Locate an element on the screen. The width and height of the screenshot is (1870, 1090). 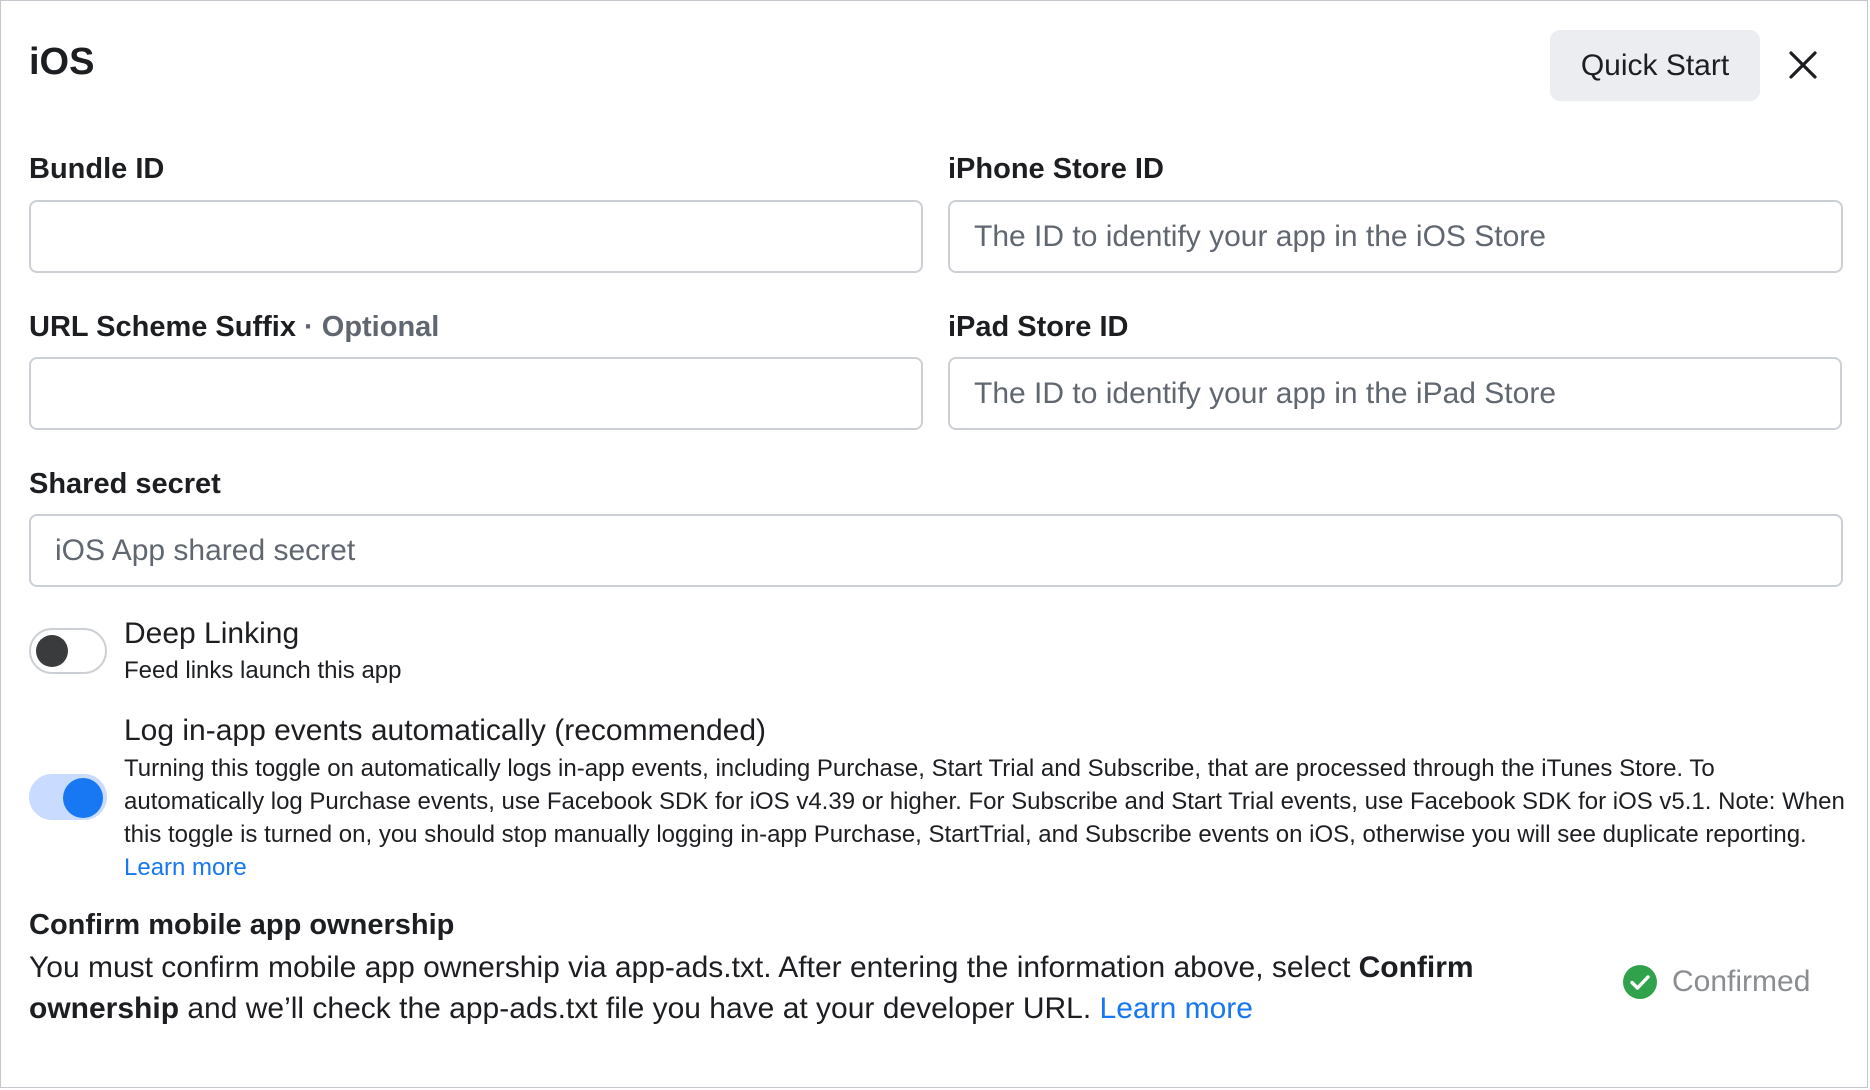
deep-linking-title: Deep Linking is located at coordinates (212, 633).